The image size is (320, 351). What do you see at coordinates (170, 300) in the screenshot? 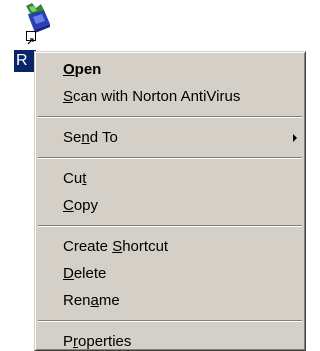
I see `menu-item-rename: Rename` at bounding box center [170, 300].